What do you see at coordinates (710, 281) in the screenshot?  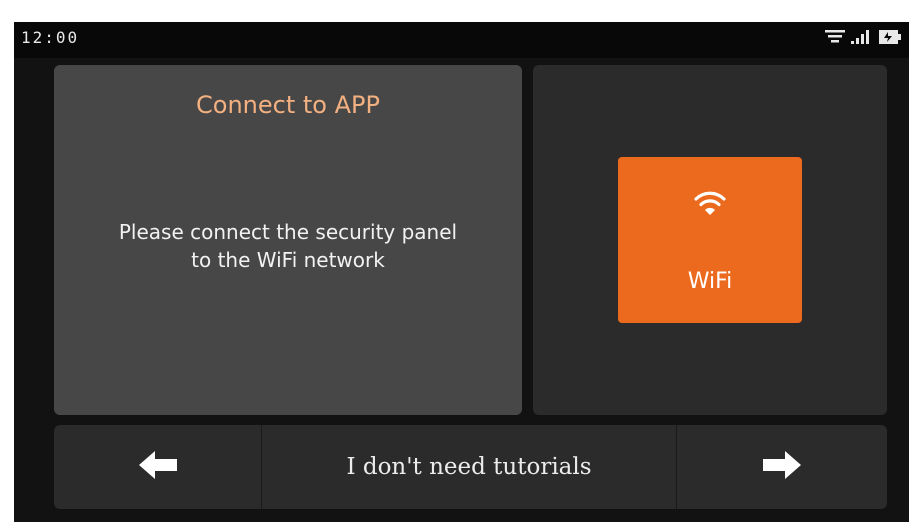 I see `wifi-button-label: WiFi` at bounding box center [710, 281].